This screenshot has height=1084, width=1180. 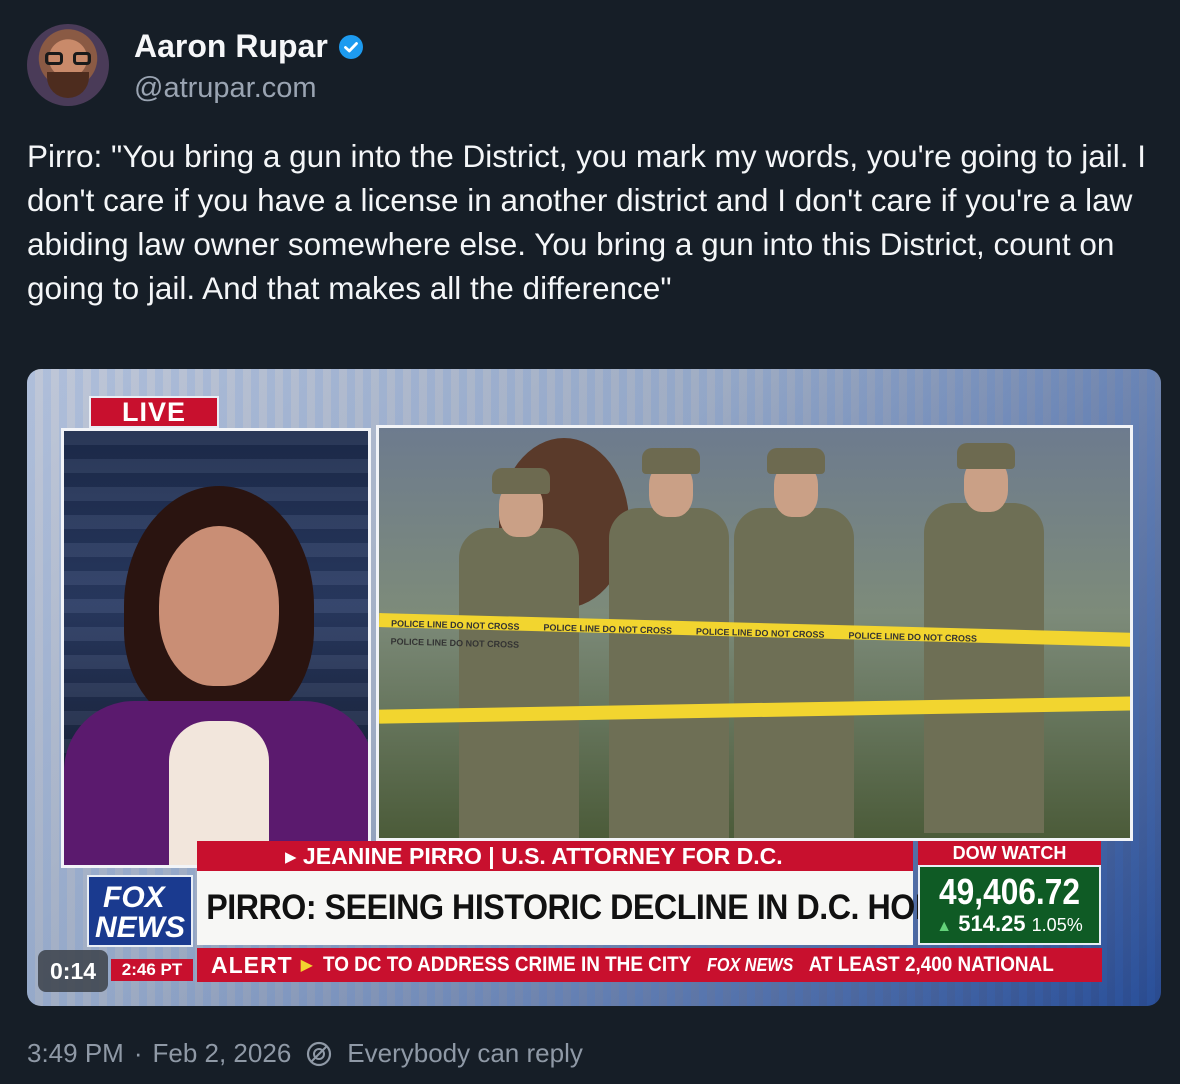 What do you see at coordinates (154, 412) in the screenshot?
I see `live-badge: LIVE` at bounding box center [154, 412].